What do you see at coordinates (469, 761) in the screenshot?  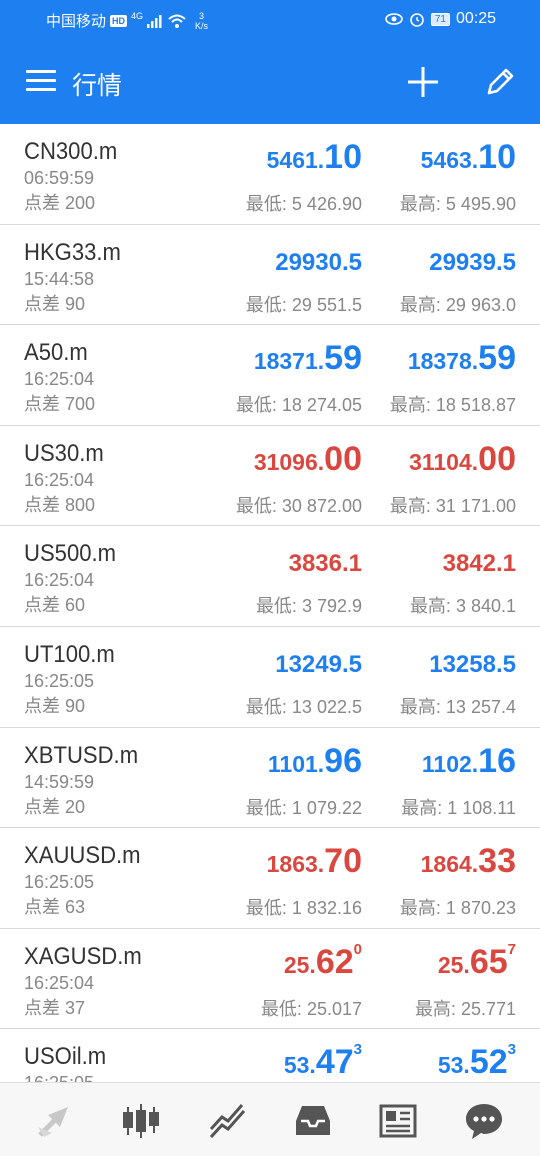 I see `ask-price: 1102.16` at bounding box center [469, 761].